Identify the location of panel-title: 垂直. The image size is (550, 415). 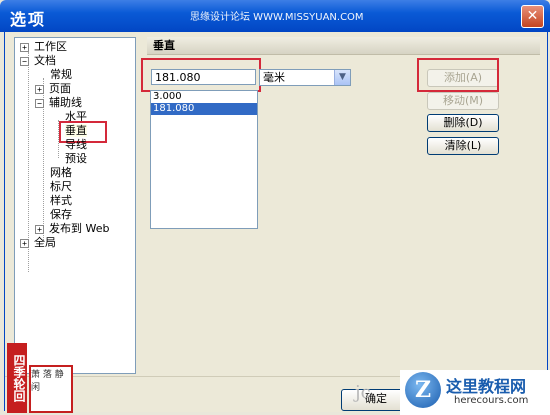
(343, 46).